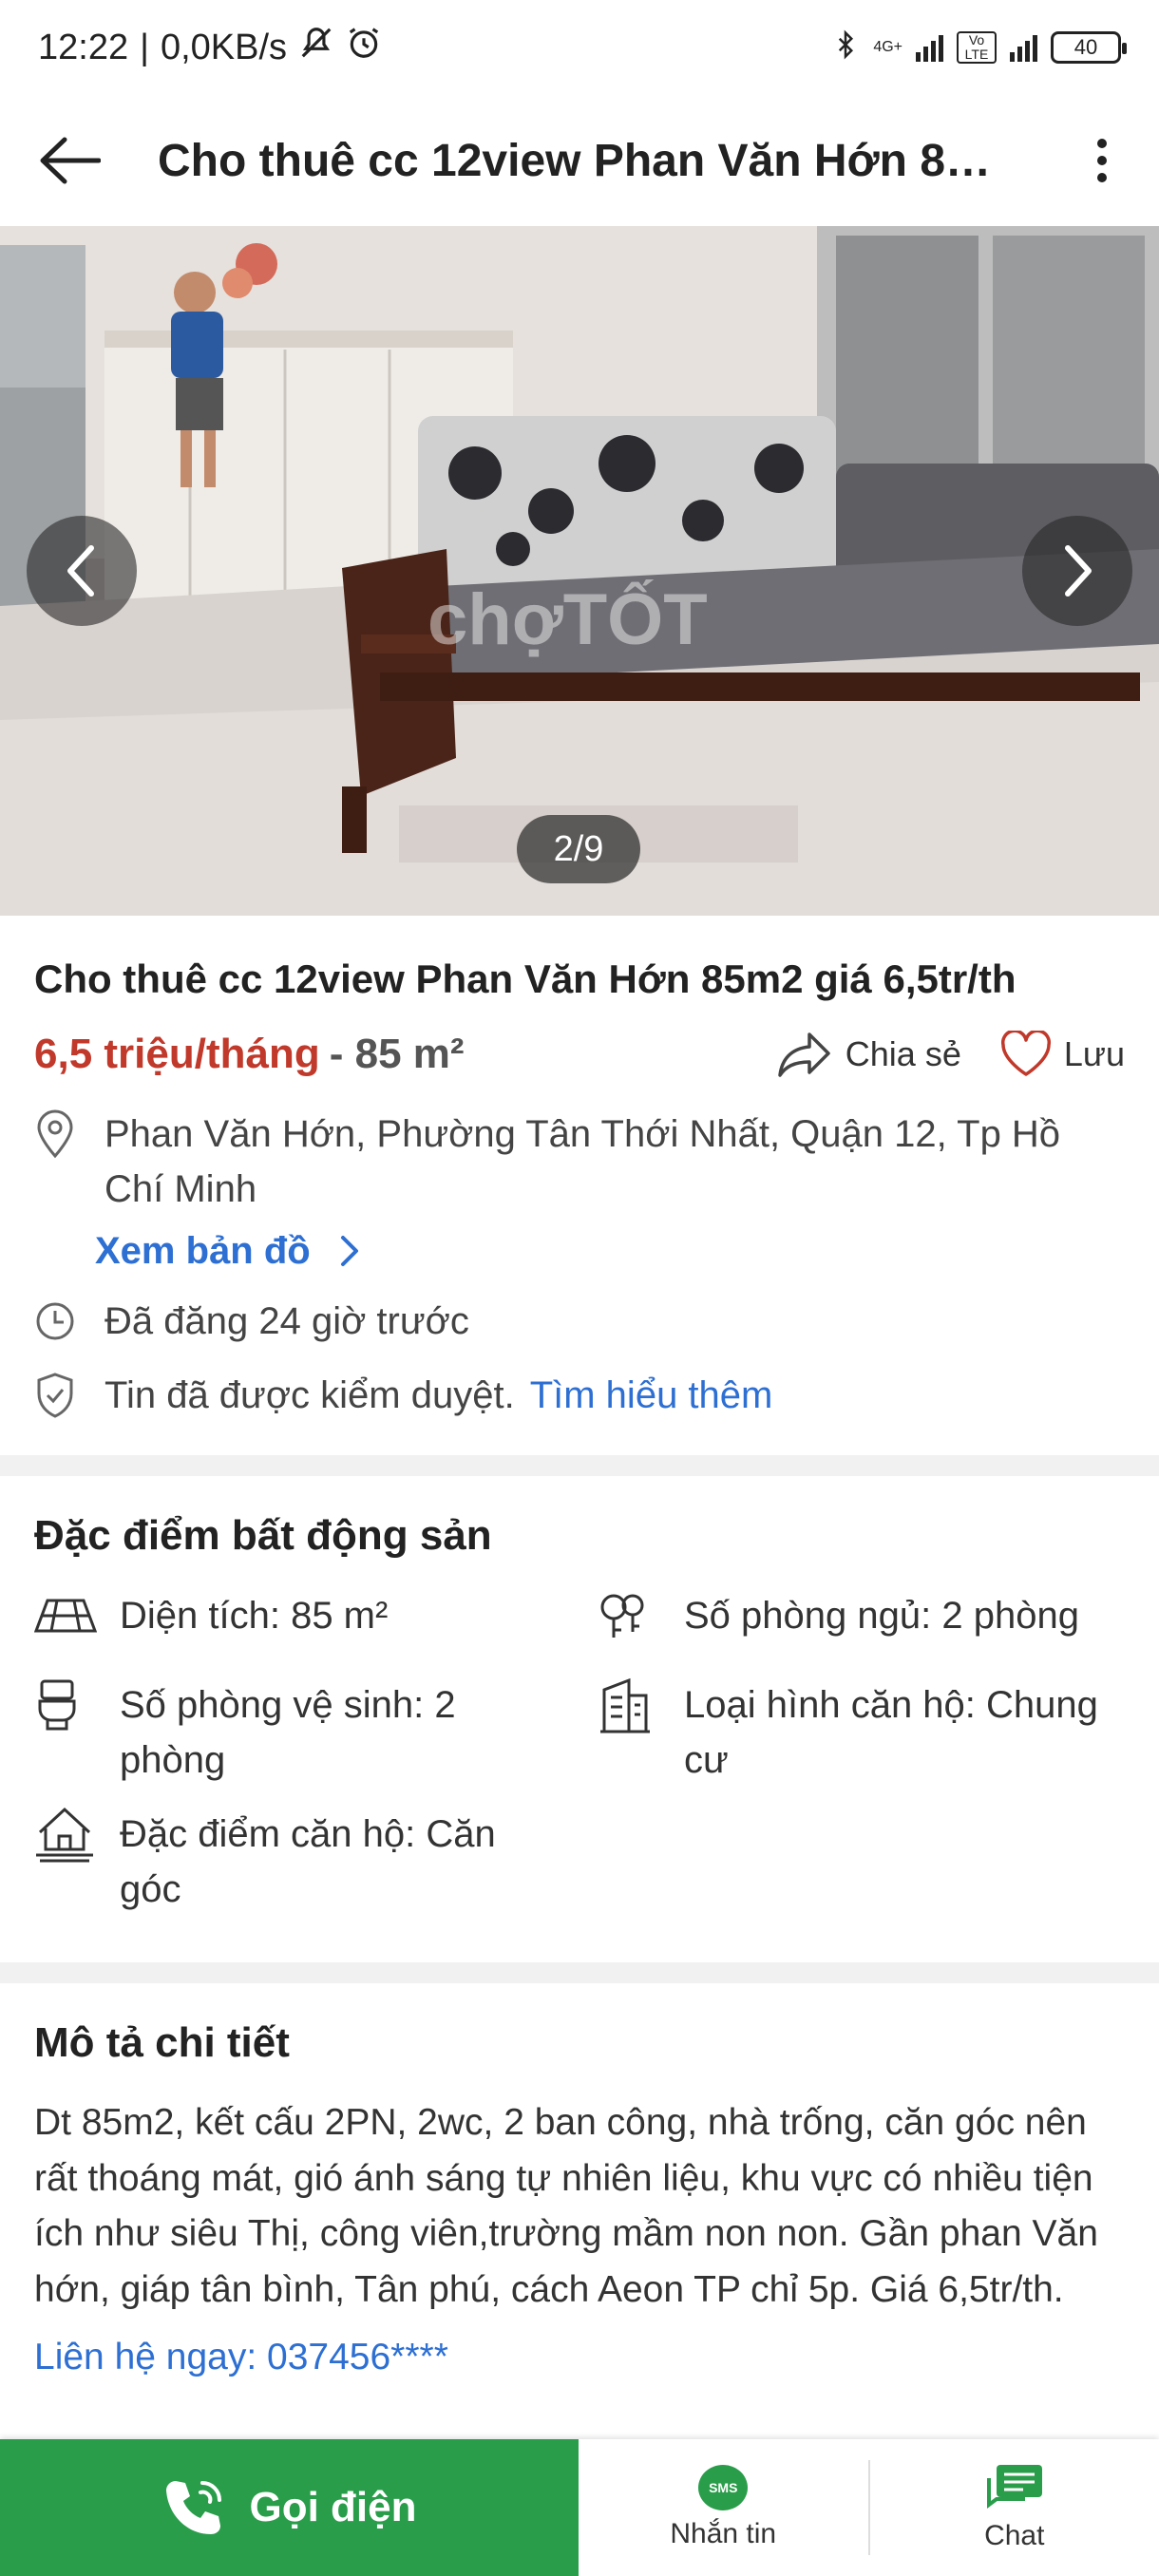 The width and height of the screenshot is (1159, 2576). Describe the element at coordinates (203, 1250) in the screenshot. I see `view-map-label: Xem bản đồ` at that location.